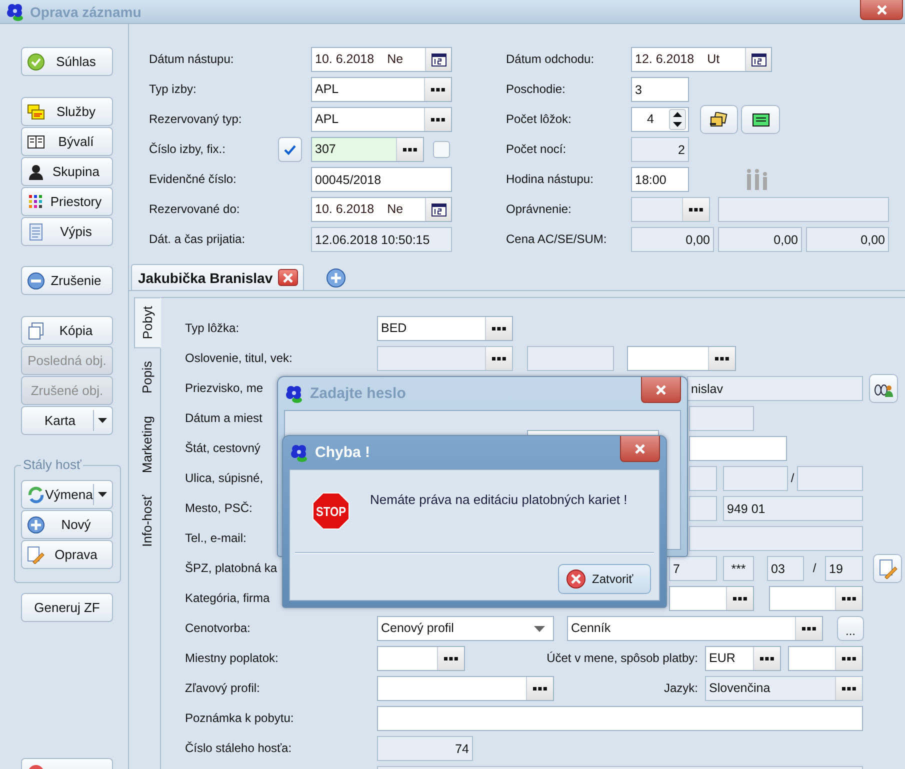  Describe the element at coordinates (680, 688) in the screenshot. I see `field-label: Jazyk:` at that location.